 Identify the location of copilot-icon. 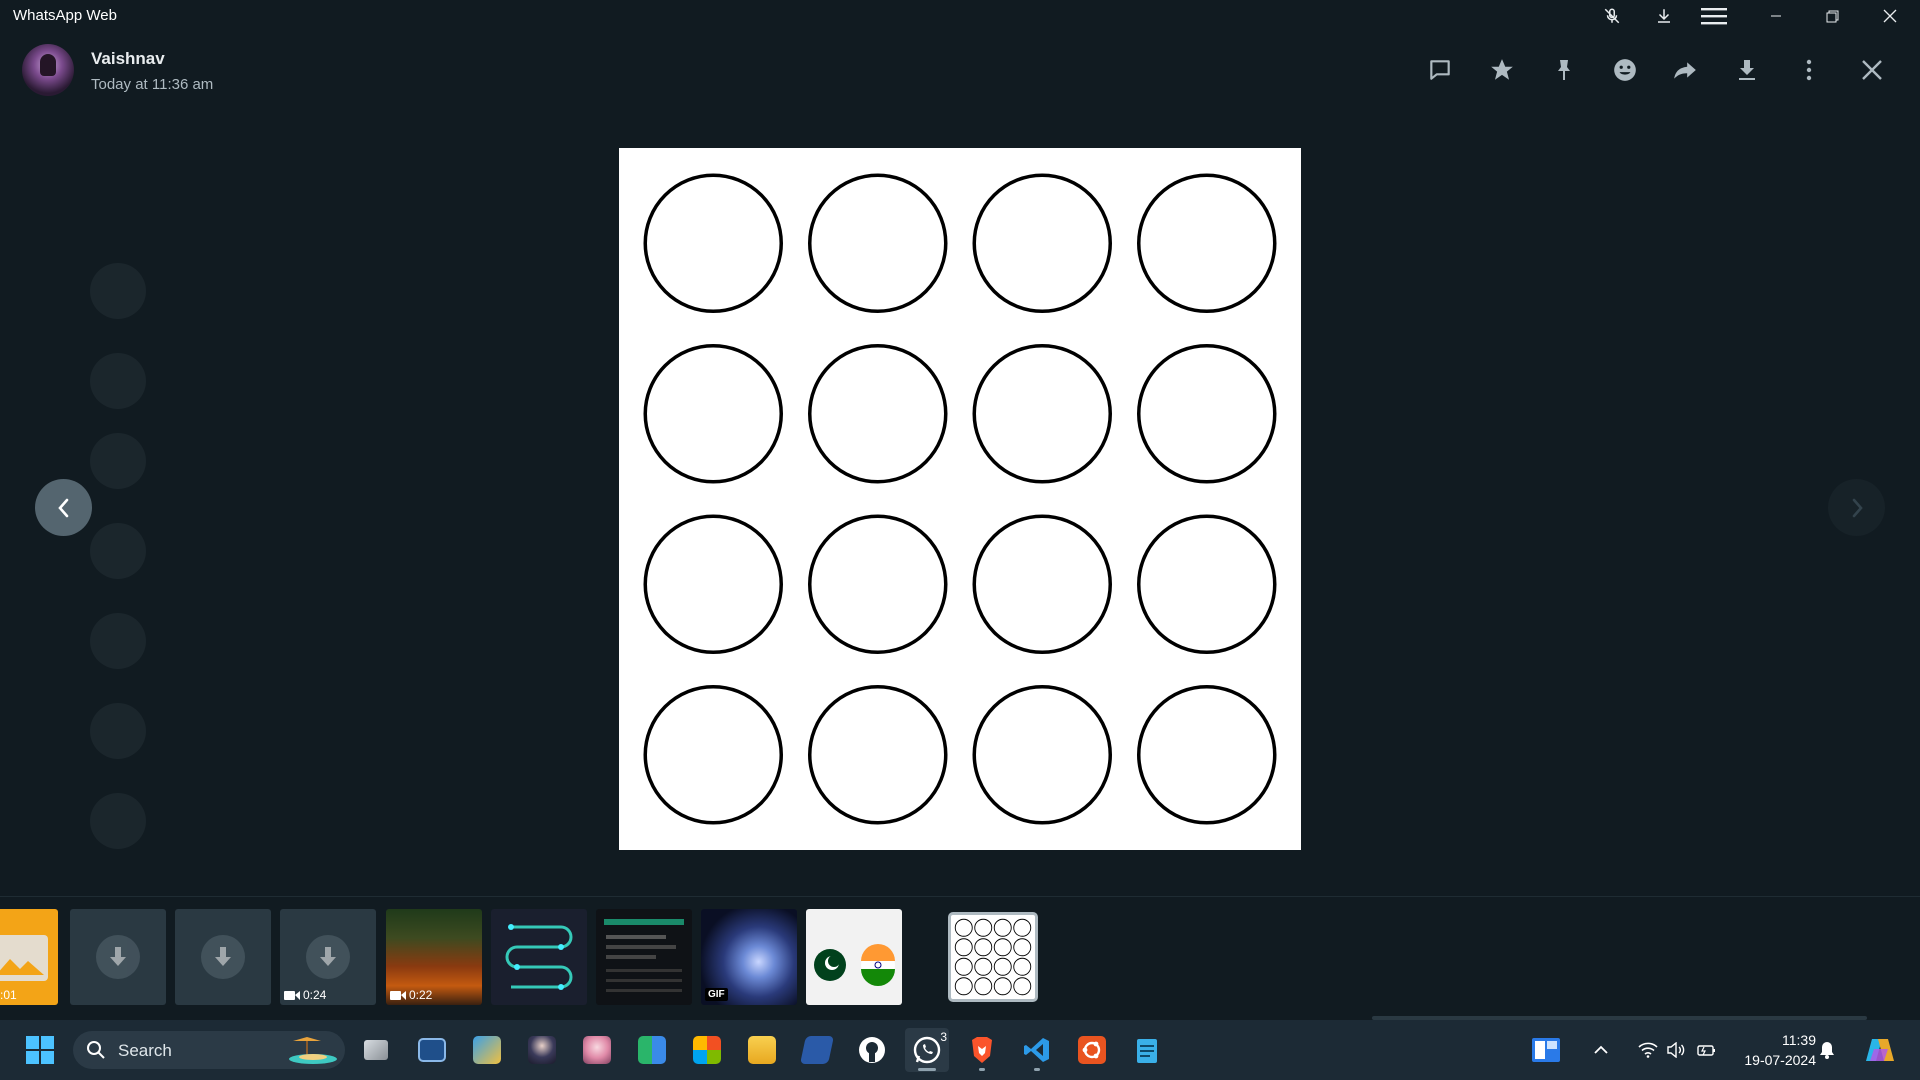
(1880, 1050).